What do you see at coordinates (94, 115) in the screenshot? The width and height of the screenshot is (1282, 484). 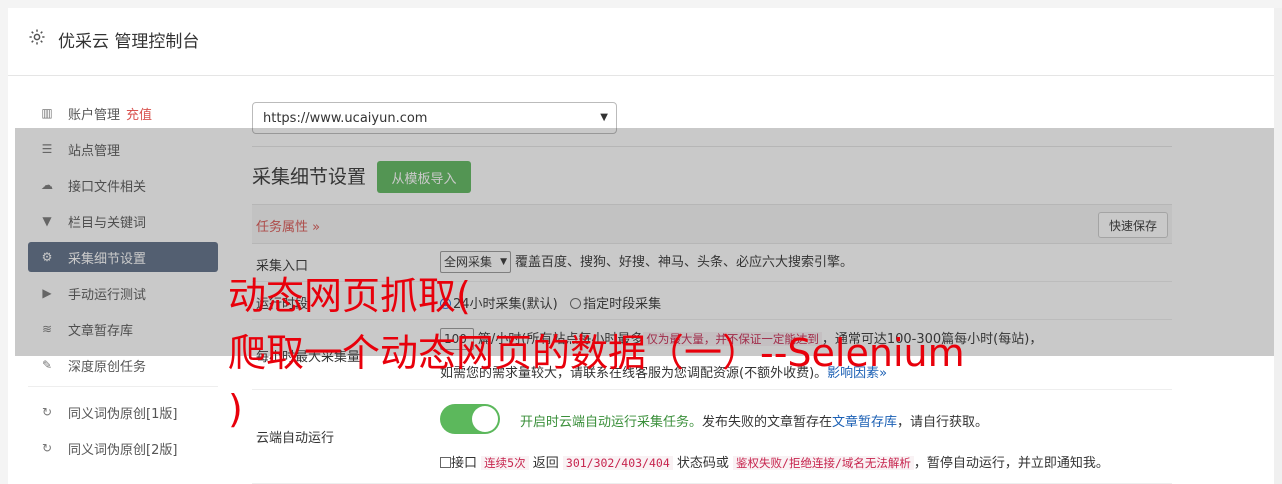 I see `sidebar-item-label: 账户管理` at bounding box center [94, 115].